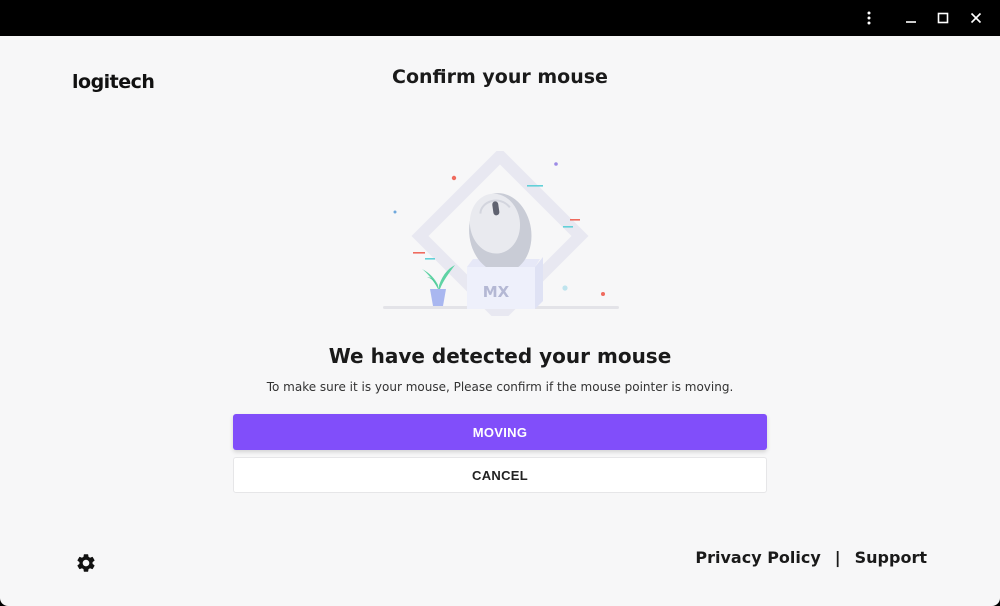  What do you see at coordinates (891, 557) in the screenshot?
I see `support-link: Support` at bounding box center [891, 557].